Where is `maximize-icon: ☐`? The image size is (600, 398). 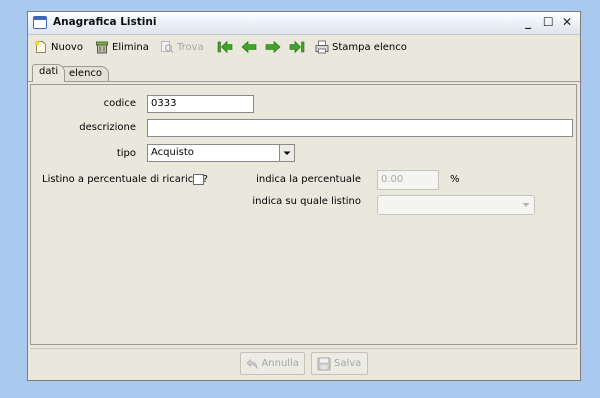 maximize-icon: ☐ is located at coordinates (549, 22).